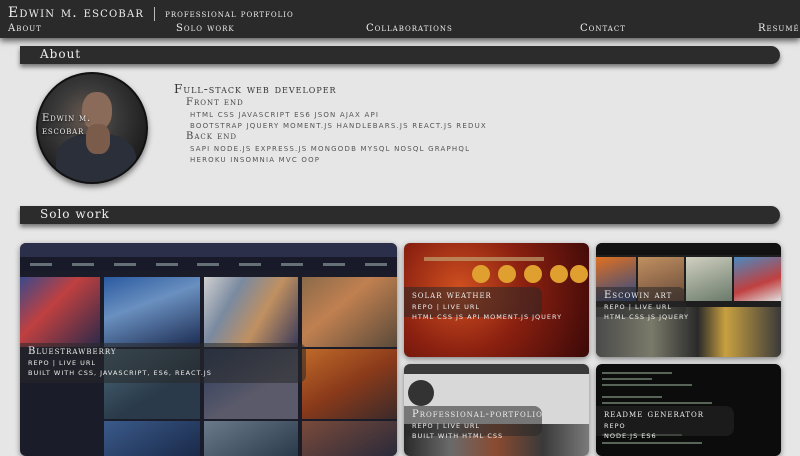 The image size is (800, 456). What do you see at coordinates (215, 102) in the screenshot?
I see `front-end-label: Front end` at bounding box center [215, 102].